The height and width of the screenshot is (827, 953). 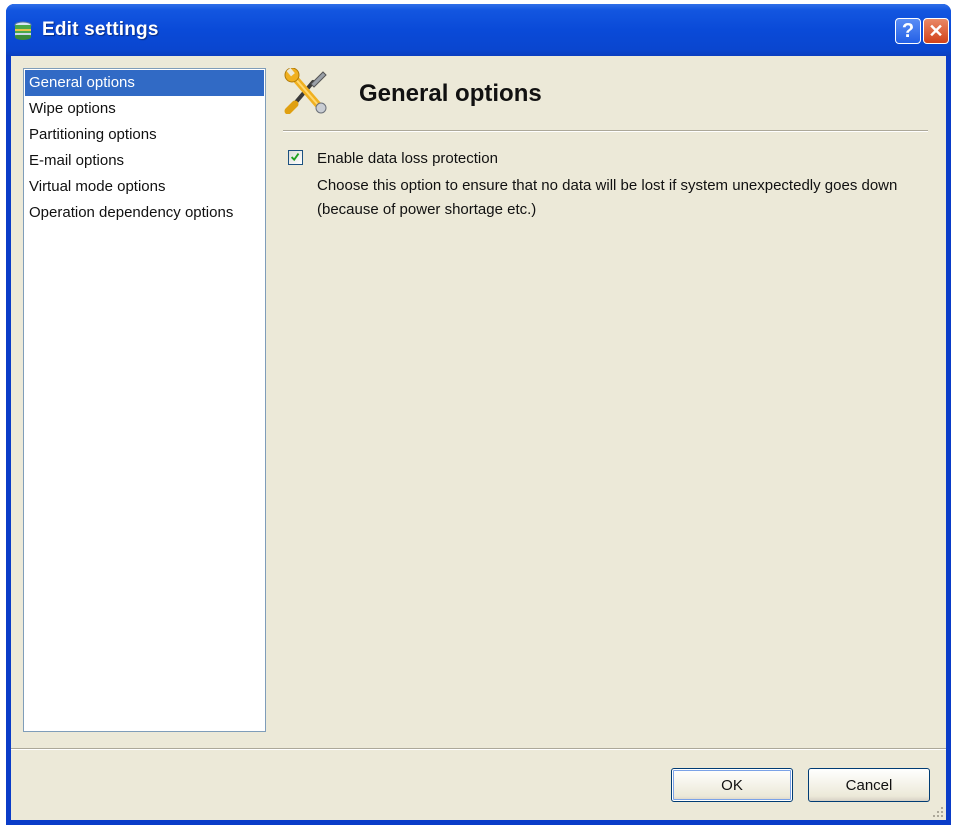 I want to click on cancel-button: Cancel, so click(x=869, y=785).